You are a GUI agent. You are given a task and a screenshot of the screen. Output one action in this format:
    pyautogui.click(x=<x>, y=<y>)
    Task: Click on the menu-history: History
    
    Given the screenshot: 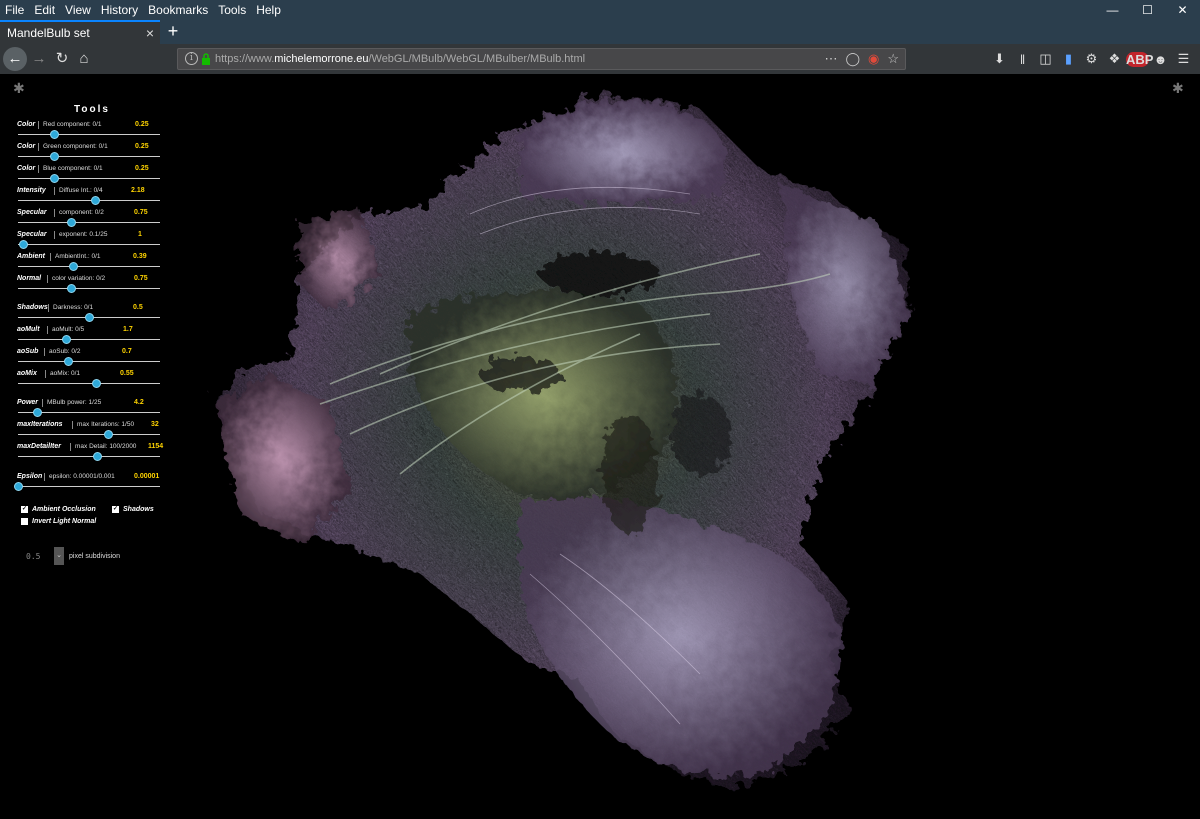 What is the action you would take?
    pyautogui.click(x=119, y=10)
    